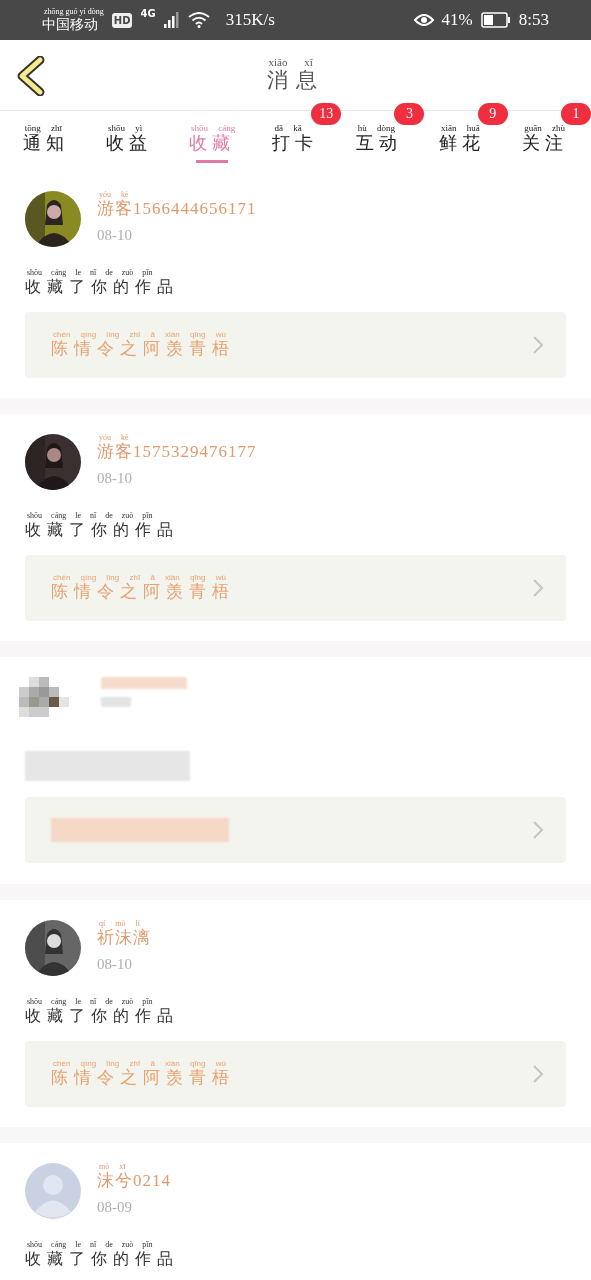  I want to click on tab-label-pinyin: shōu yì, so click(124, 128).